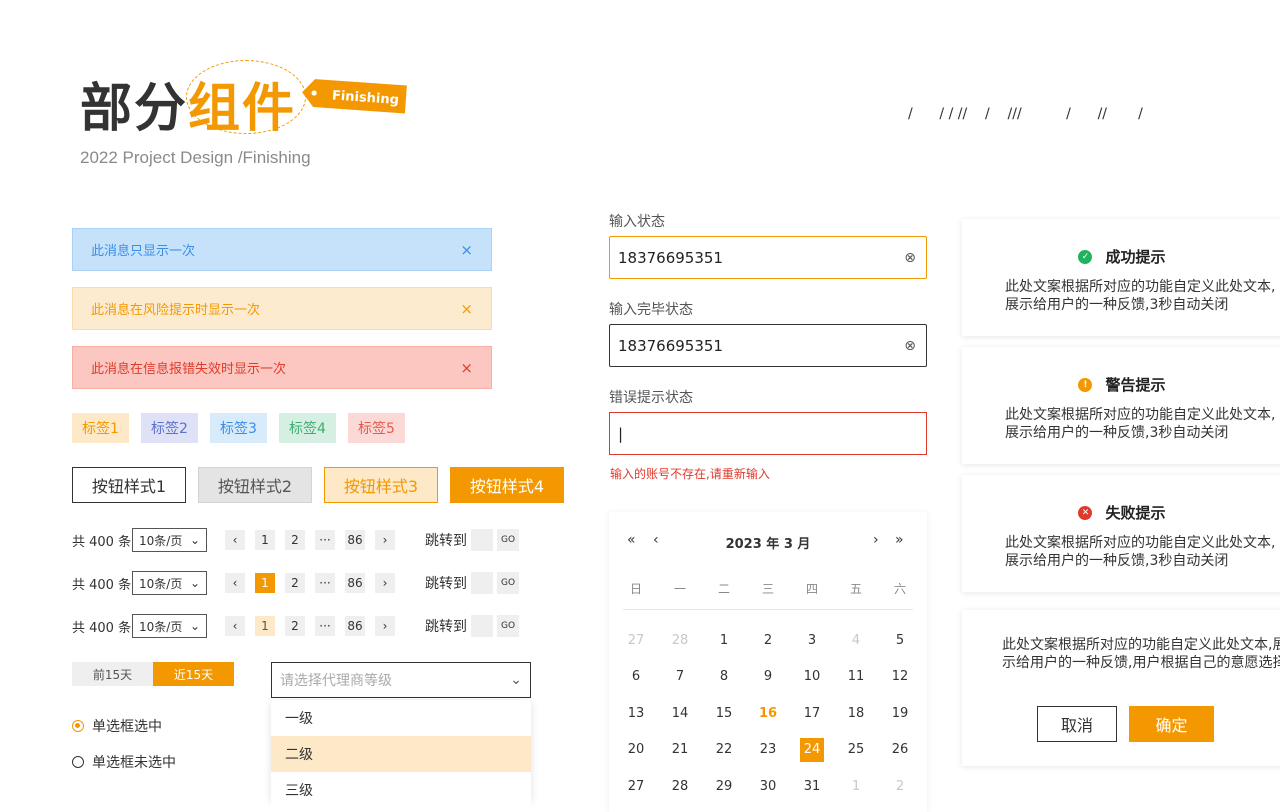 This screenshot has height=812, width=1280. I want to click on calendar-day: 3, so click(812, 640).